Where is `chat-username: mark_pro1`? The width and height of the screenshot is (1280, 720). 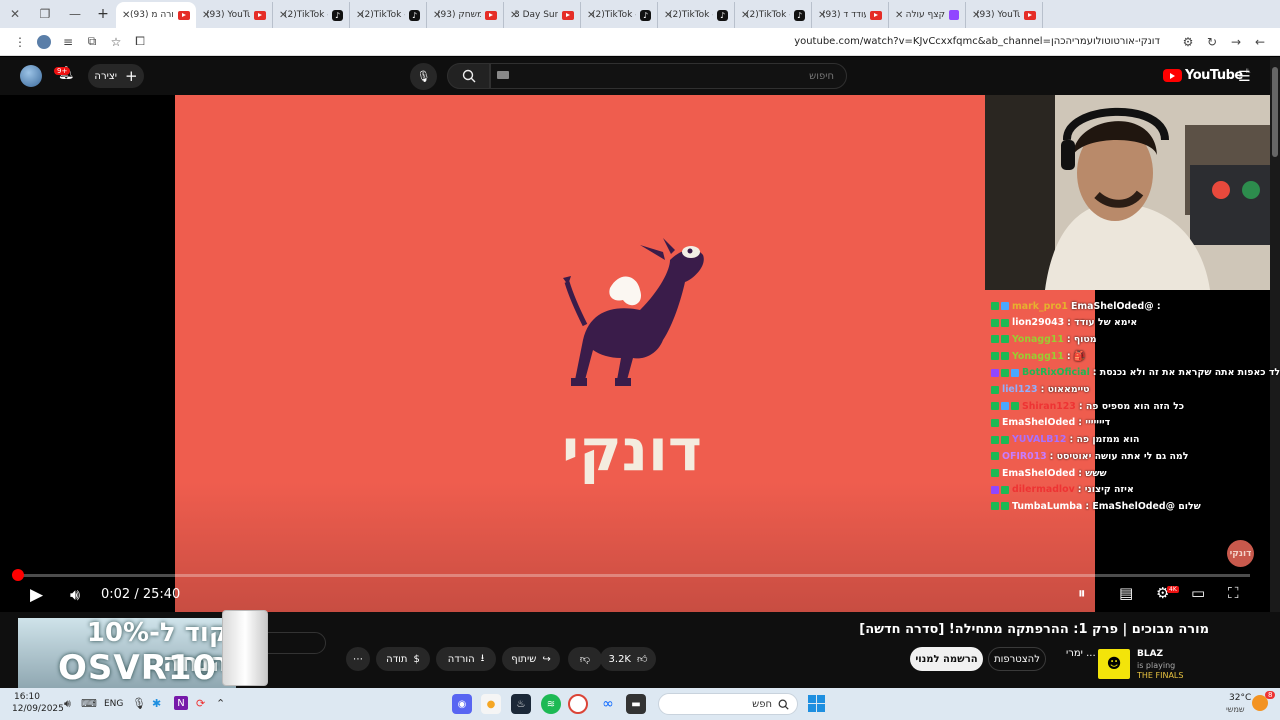
chat-username: mark_pro1 is located at coordinates (1040, 306).